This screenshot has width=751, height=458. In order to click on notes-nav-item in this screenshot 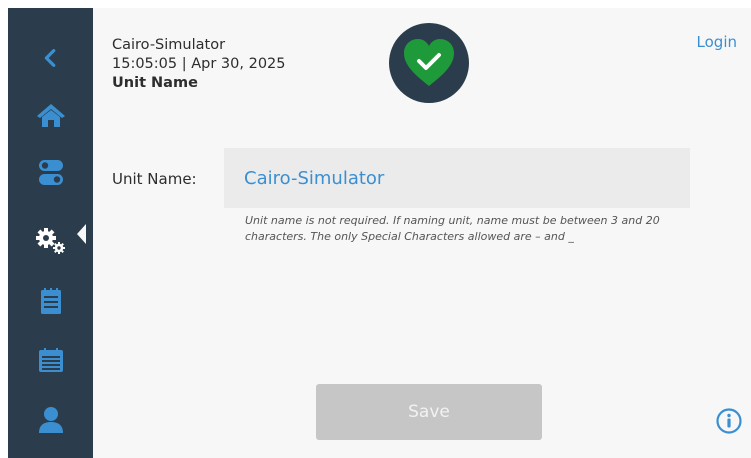, I will do `click(50, 301)`.